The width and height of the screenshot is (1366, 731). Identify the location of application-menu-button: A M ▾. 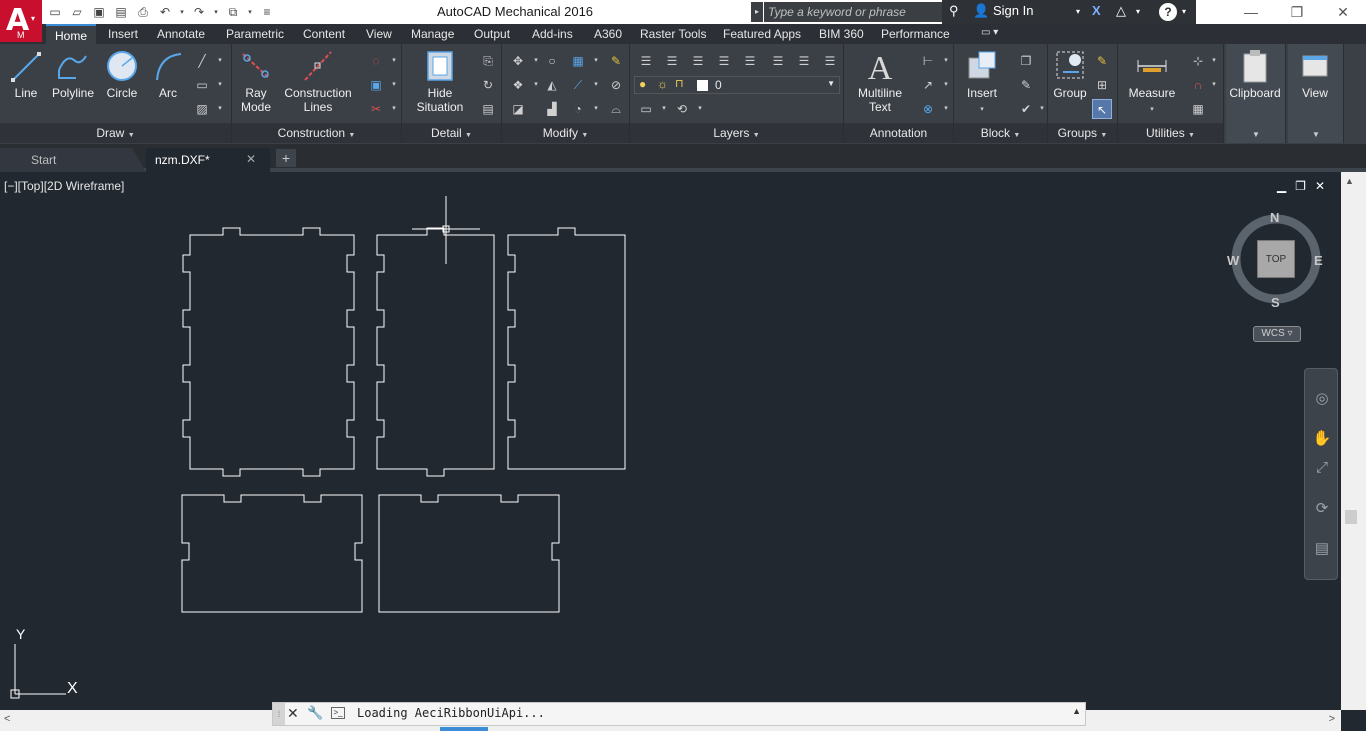
(21, 21).